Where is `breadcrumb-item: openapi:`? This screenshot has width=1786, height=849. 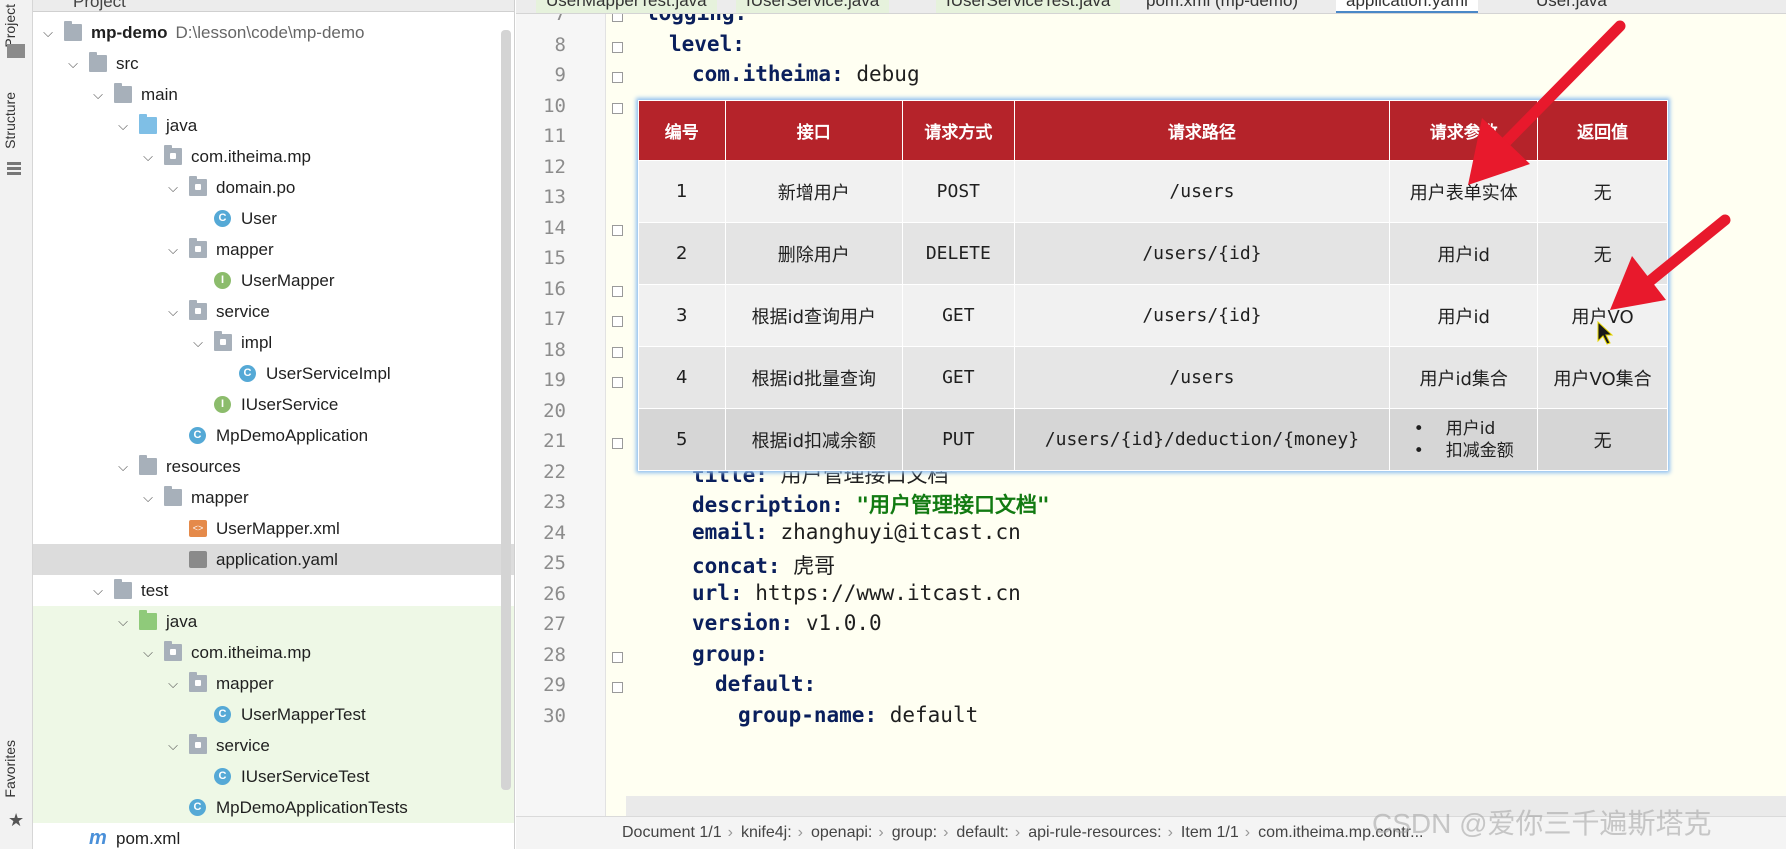
breadcrumb-item: openapi: is located at coordinates (841, 832).